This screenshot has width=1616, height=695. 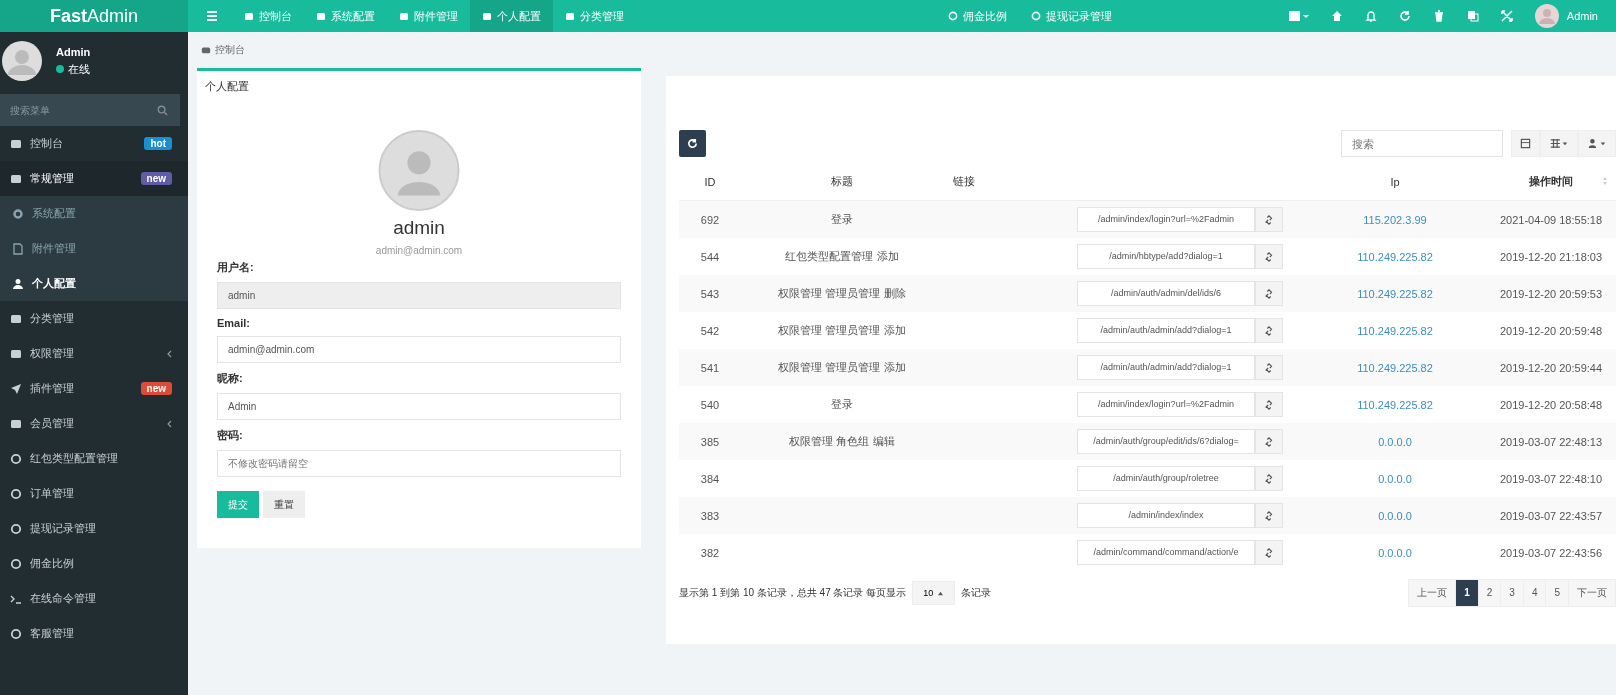 I want to click on input-field: 不修改密码请留空, so click(x=419, y=463).